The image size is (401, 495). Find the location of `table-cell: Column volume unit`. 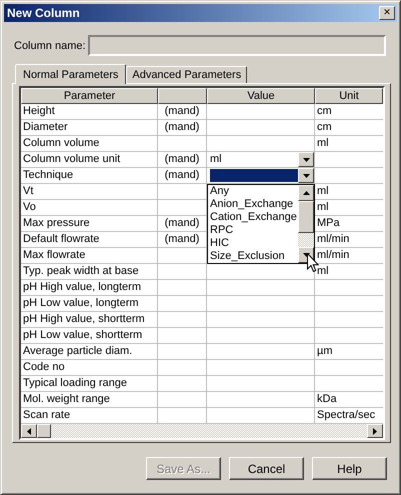

table-cell: Column volume unit is located at coordinates (89, 160).